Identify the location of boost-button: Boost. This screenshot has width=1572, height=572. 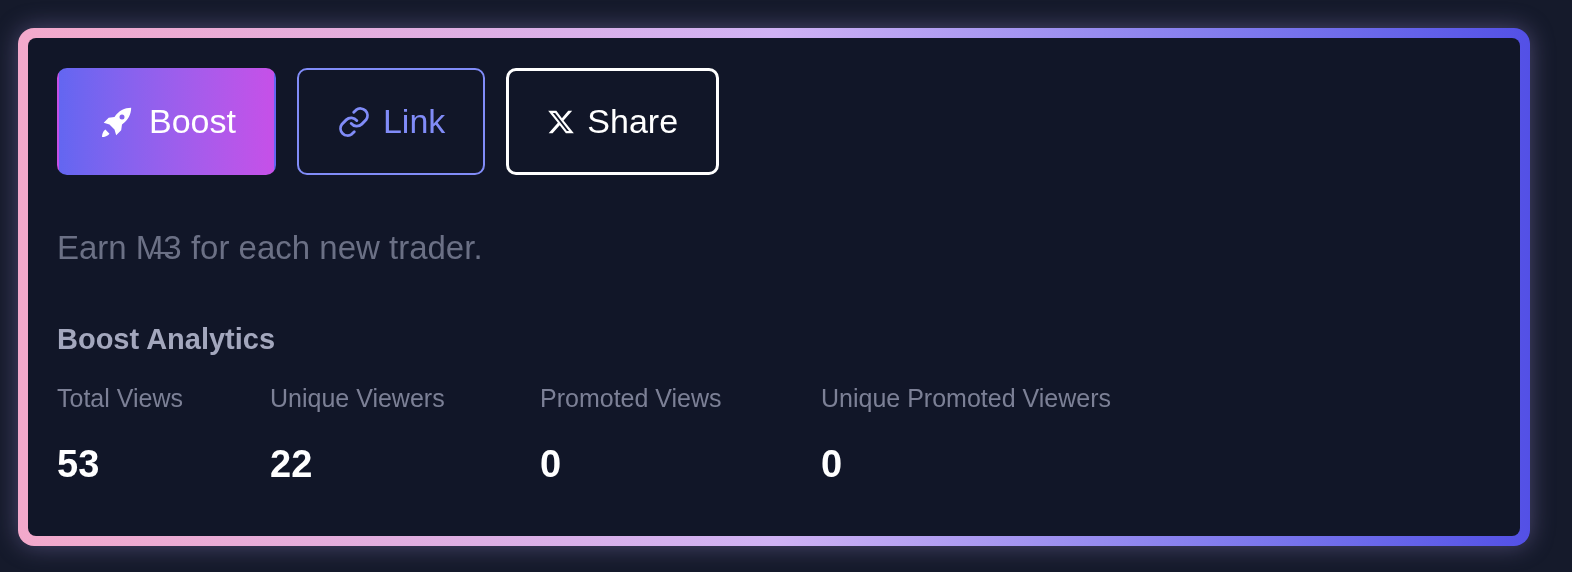
(166, 121).